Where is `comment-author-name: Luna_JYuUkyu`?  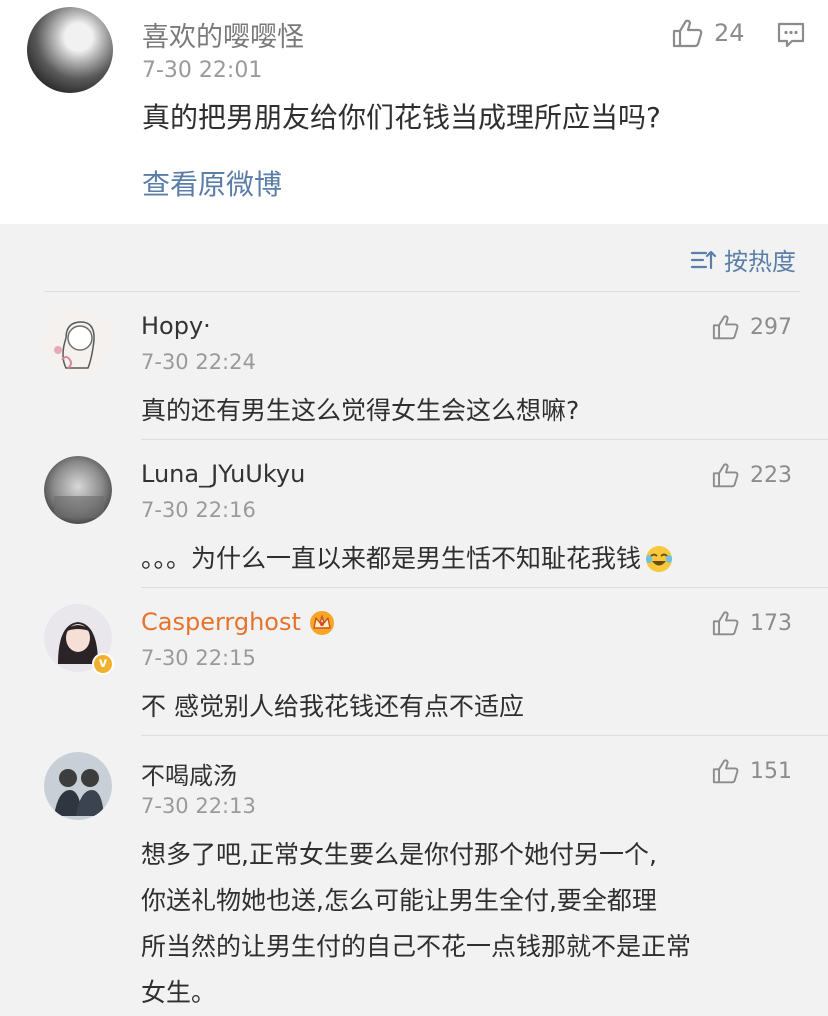
comment-author-name: Luna_JYuUkyu is located at coordinates (223, 474).